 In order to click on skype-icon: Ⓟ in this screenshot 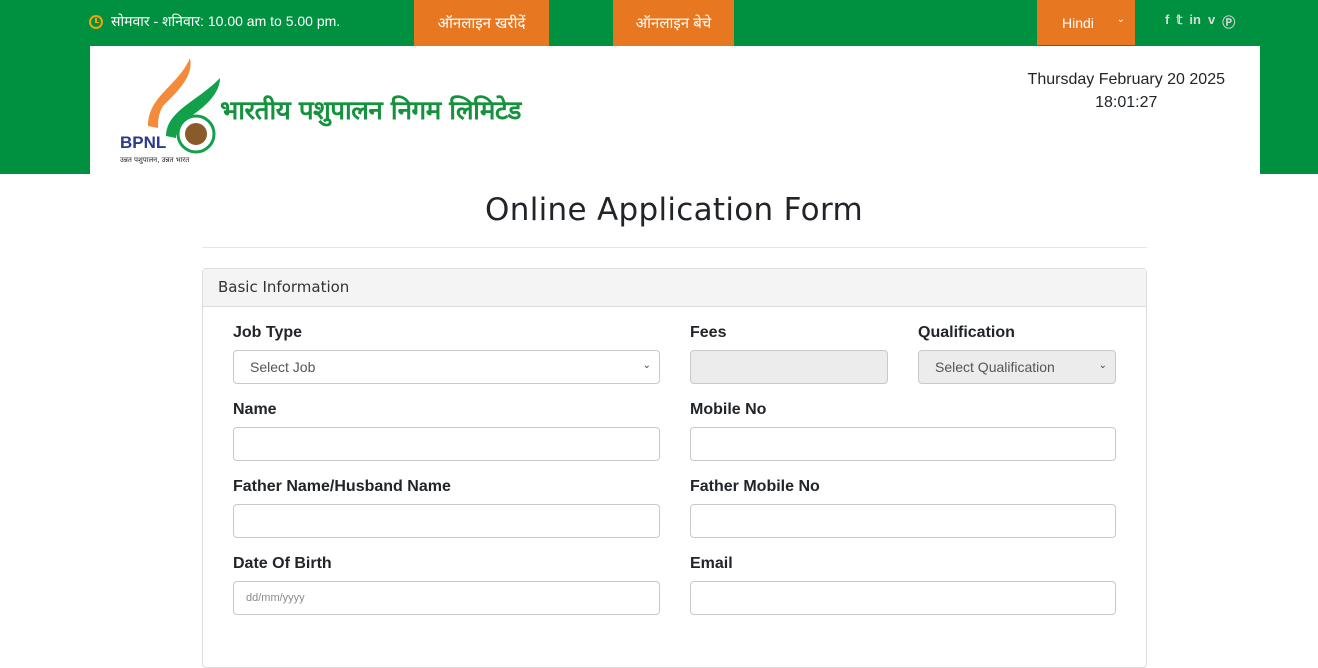, I will do `click(1228, 21)`.